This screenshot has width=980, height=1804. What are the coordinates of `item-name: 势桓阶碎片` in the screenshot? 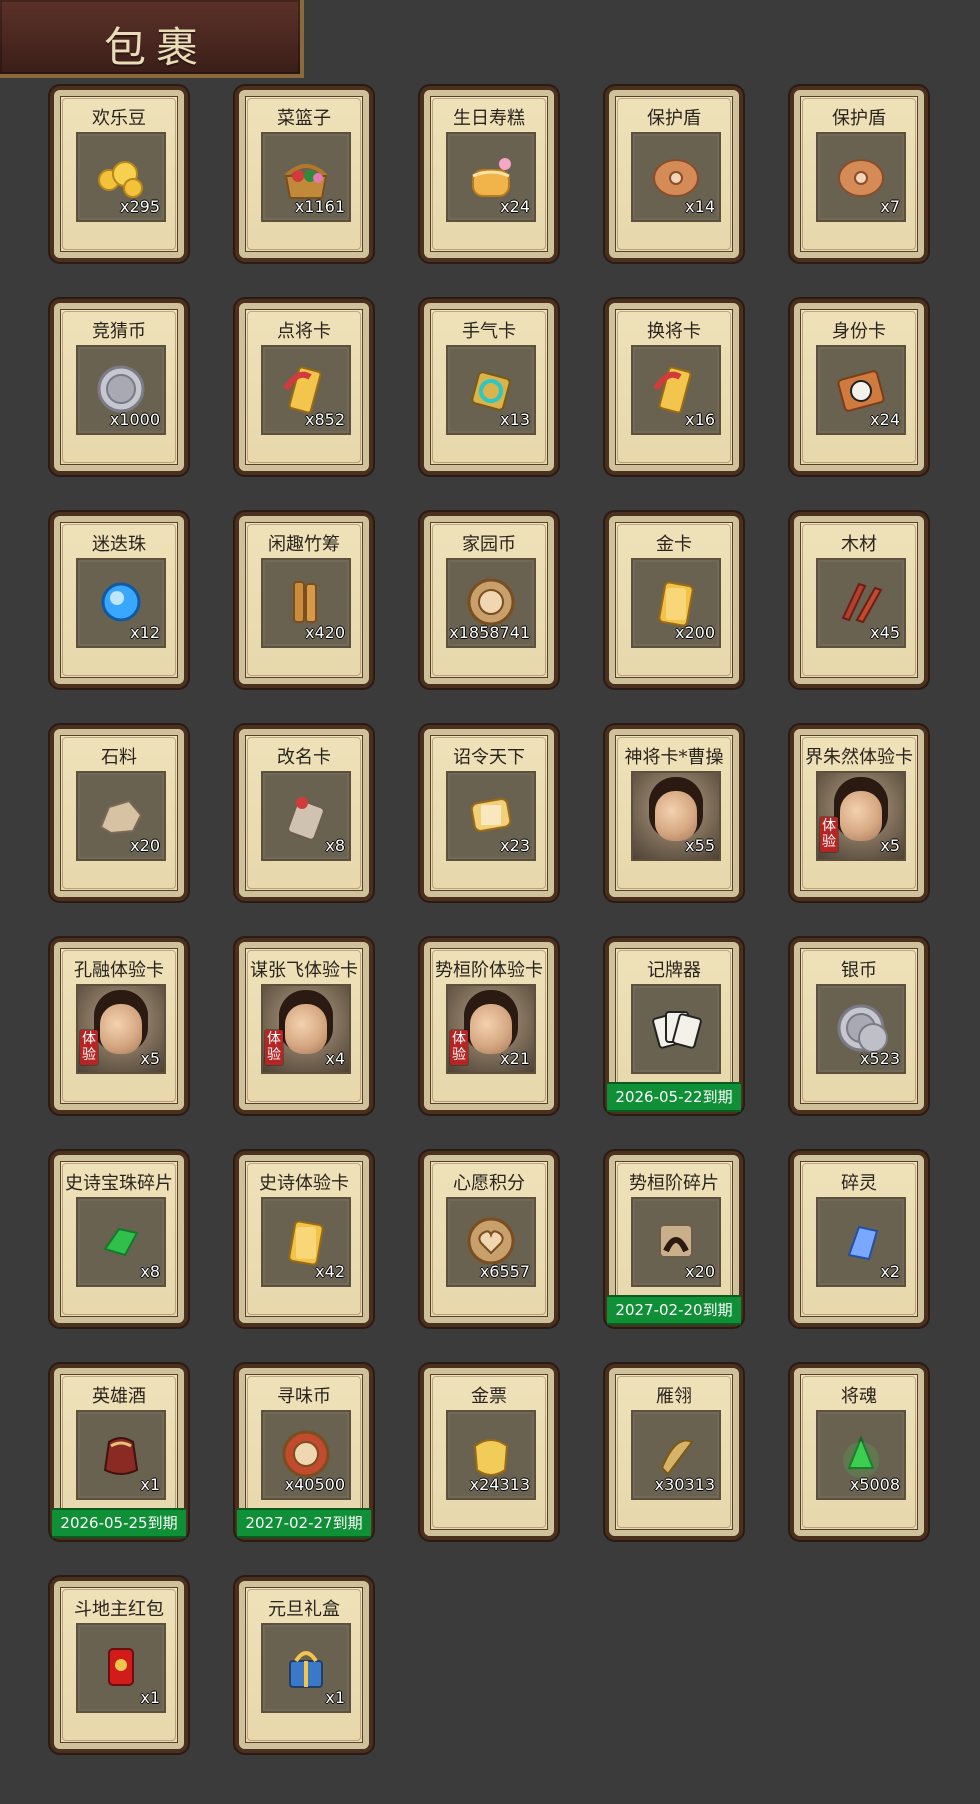 It's located at (674, 1183).